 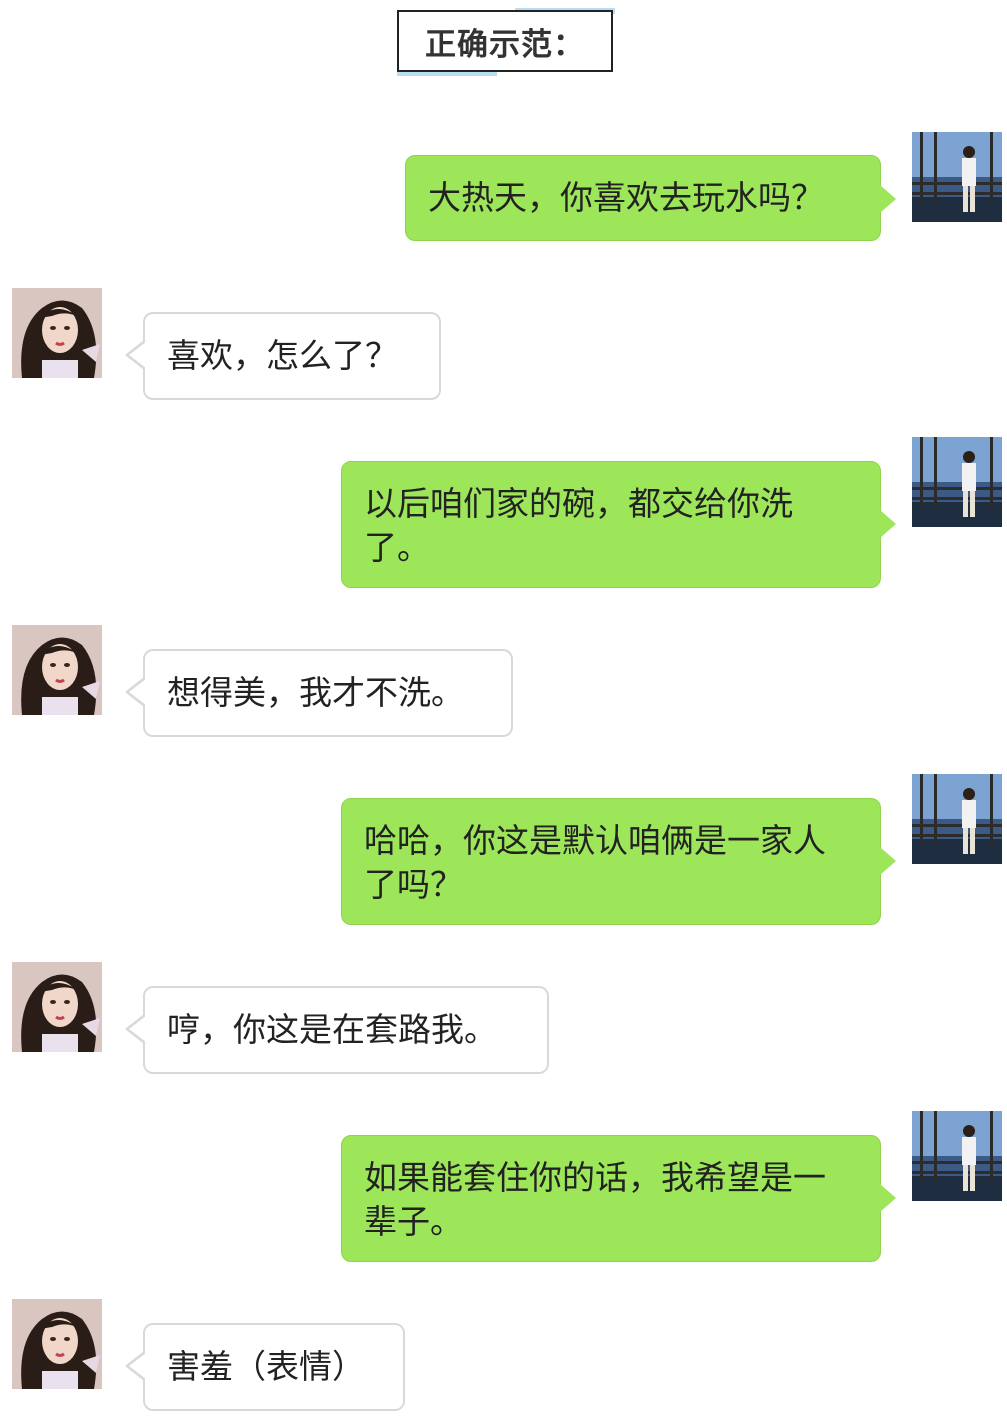 I want to click on message-bubble-received: 想得美，我才不洗。, so click(x=319, y=693).